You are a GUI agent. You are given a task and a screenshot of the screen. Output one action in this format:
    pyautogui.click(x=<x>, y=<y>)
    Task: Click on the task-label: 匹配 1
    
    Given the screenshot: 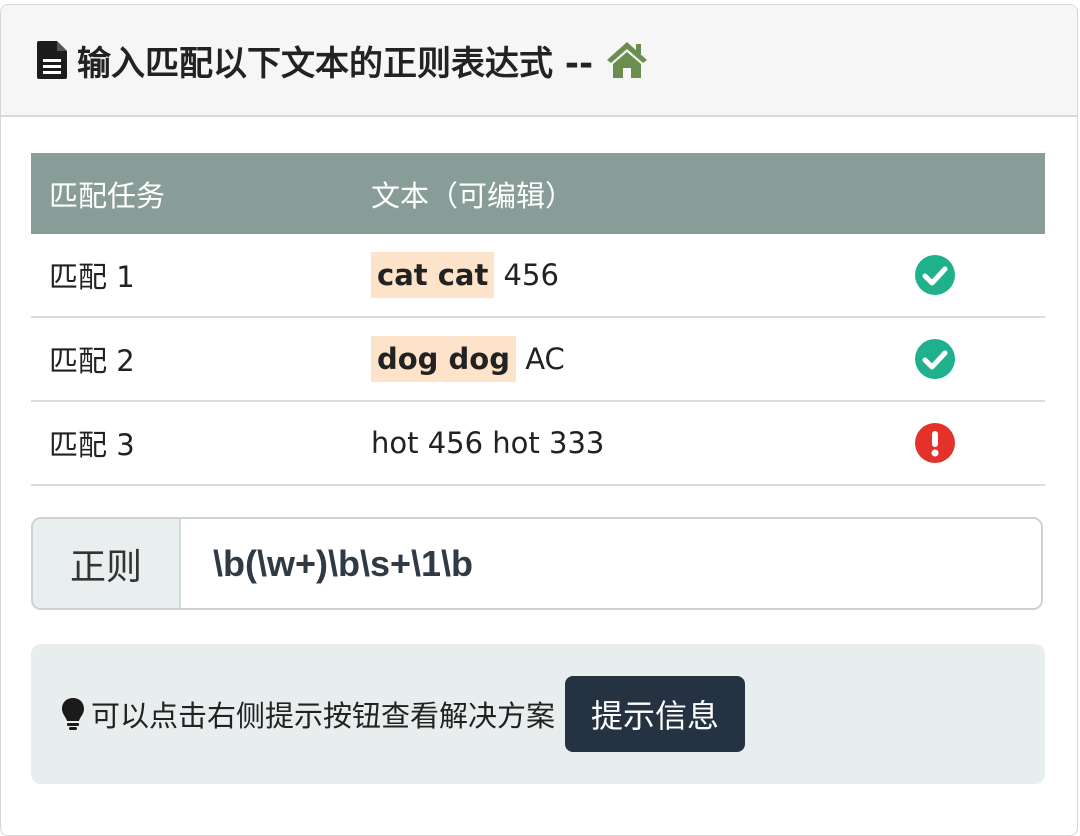 What is the action you would take?
    pyautogui.click(x=200, y=276)
    